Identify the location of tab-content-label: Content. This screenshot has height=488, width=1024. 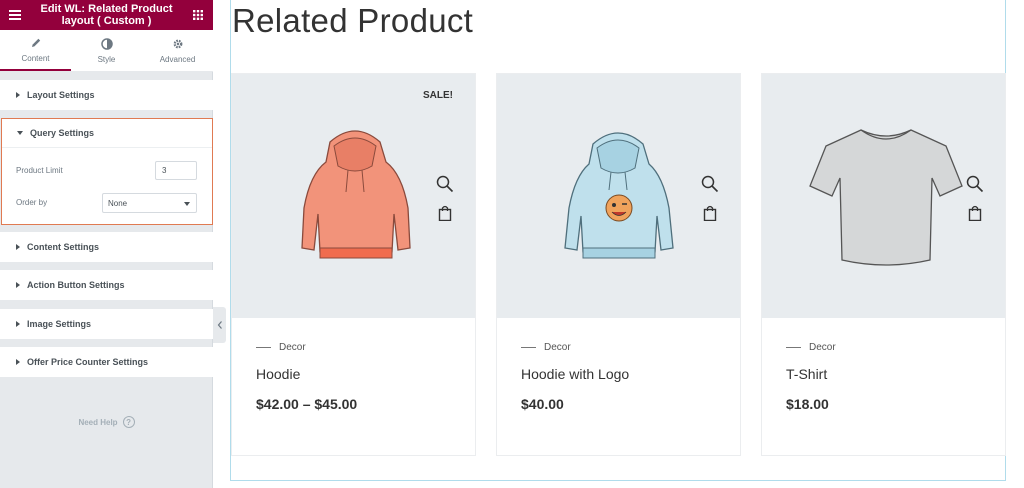
(35, 58).